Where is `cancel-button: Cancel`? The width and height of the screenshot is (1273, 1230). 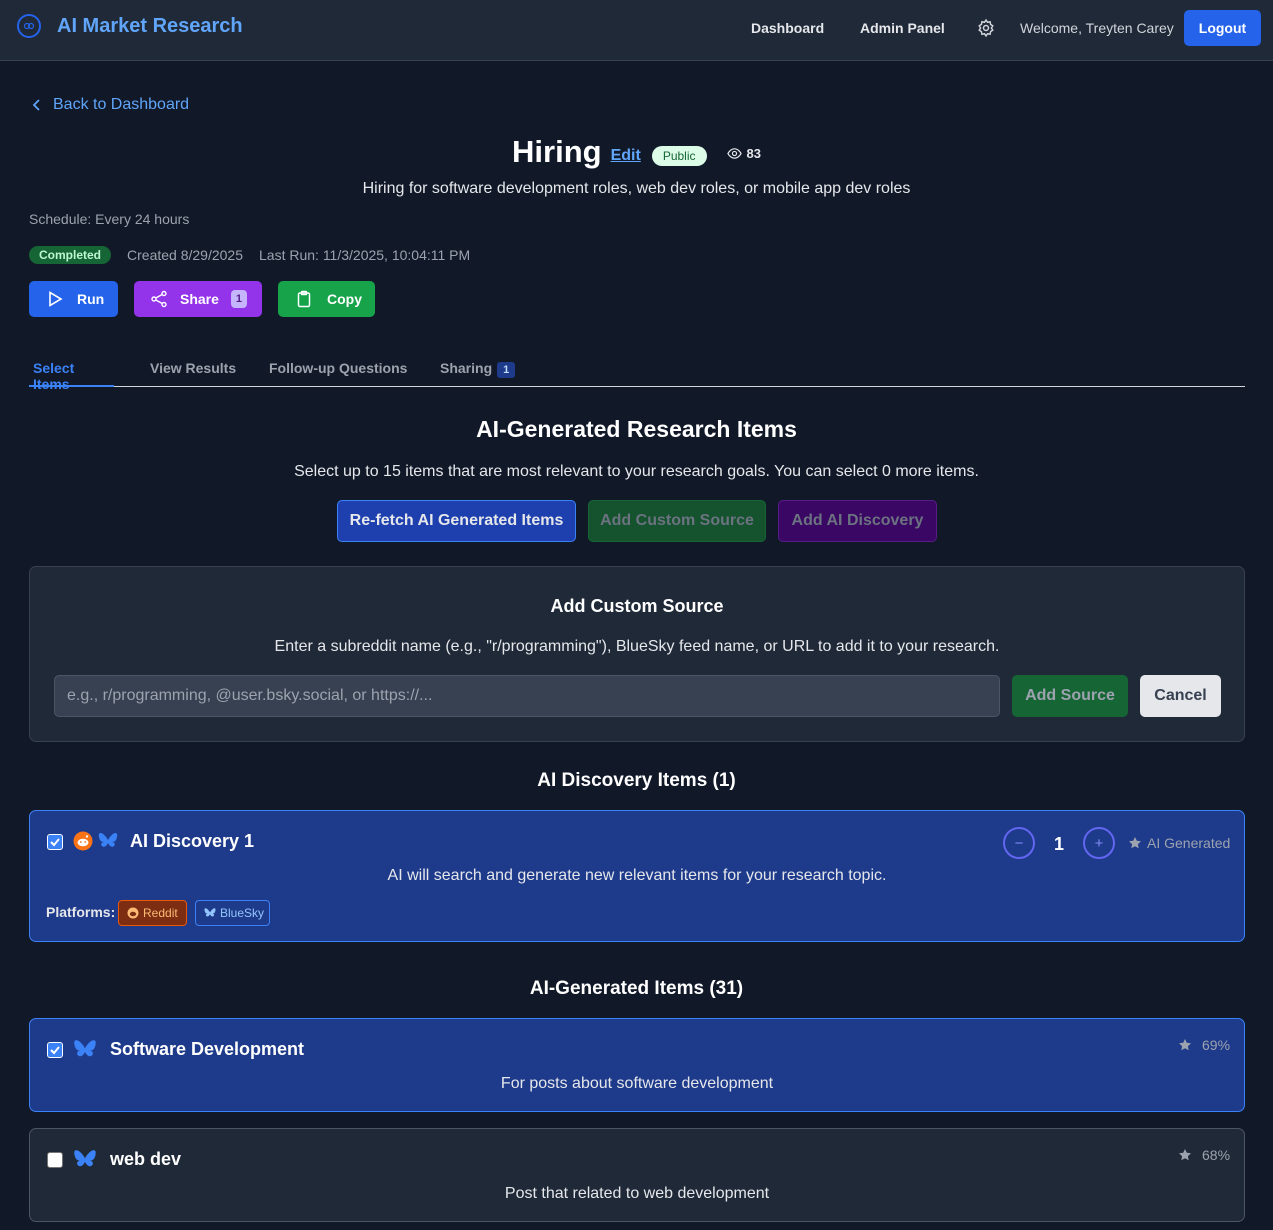 cancel-button: Cancel is located at coordinates (1180, 696).